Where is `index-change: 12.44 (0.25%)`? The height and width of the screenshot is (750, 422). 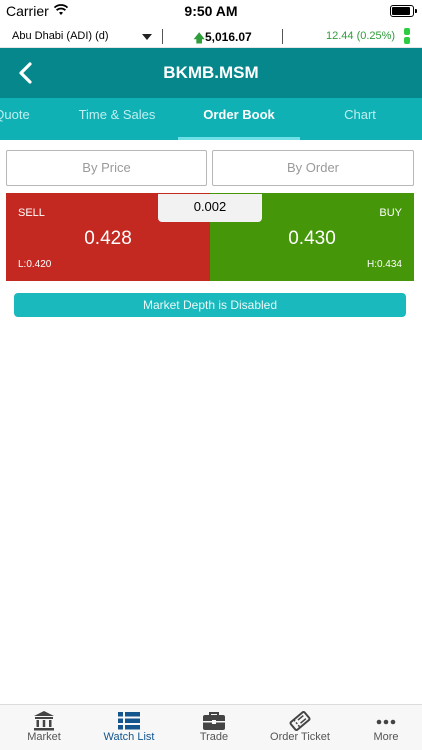 index-change: 12.44 (0.25%) is located at coordinates (361, 36).